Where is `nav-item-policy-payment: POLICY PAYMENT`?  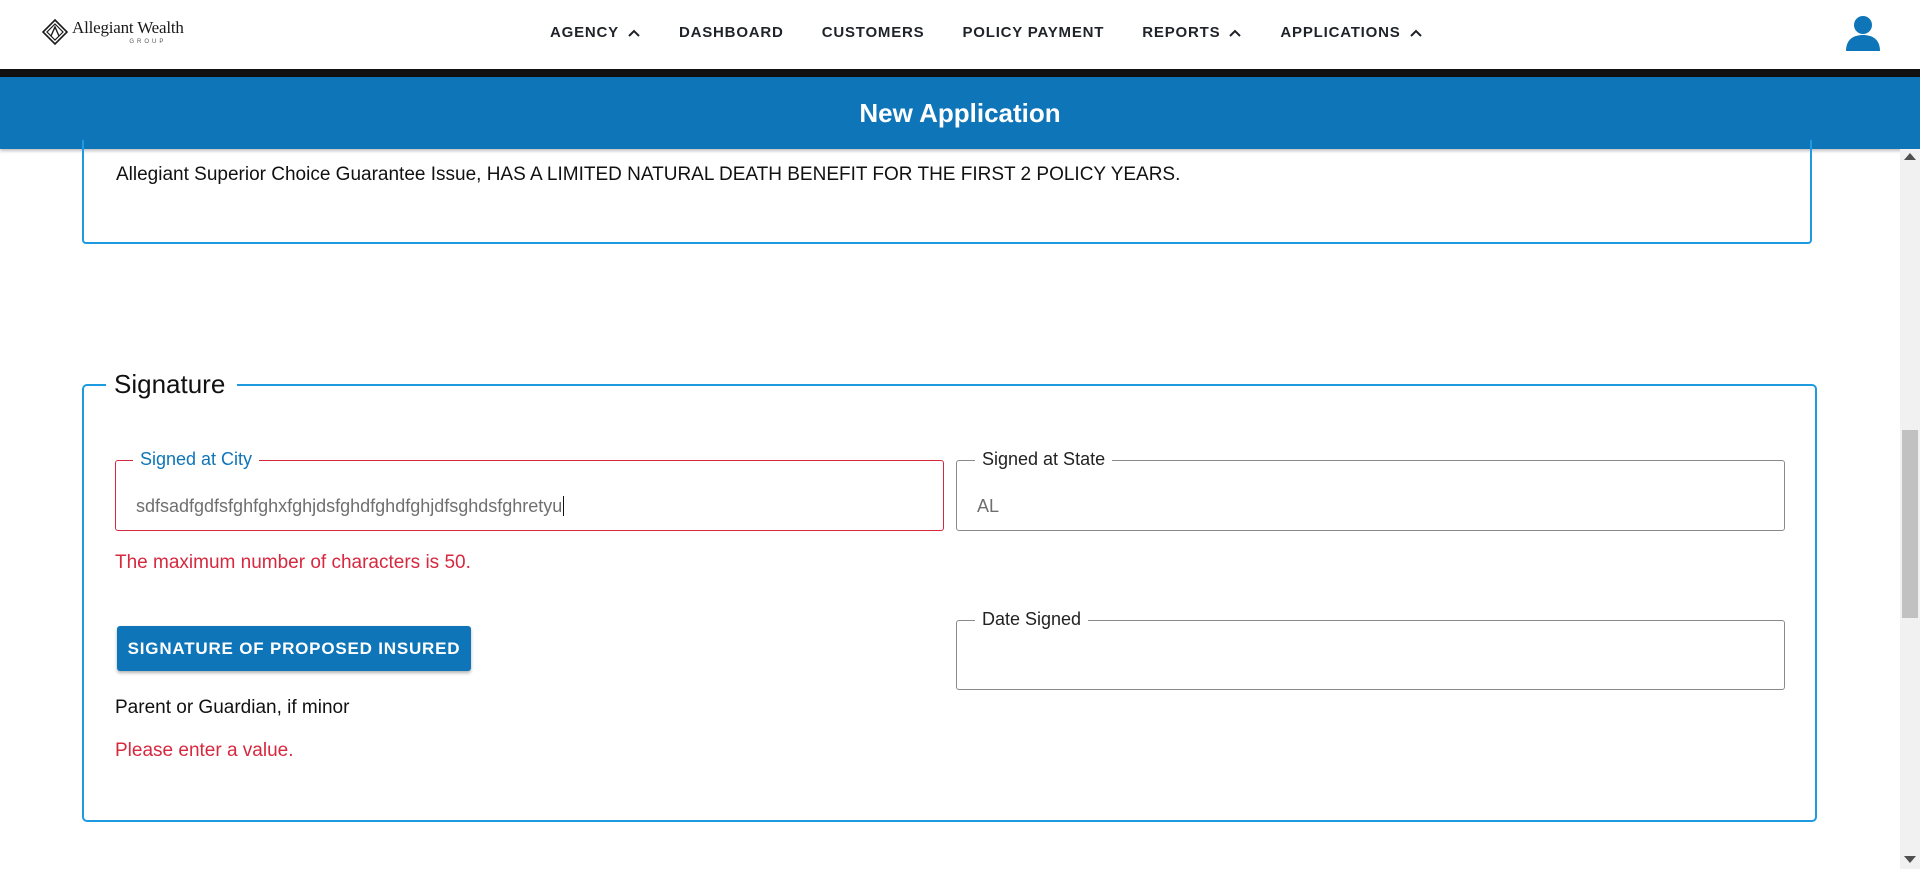 nav-item-policy-payment: POLICY PAYMENT is located at coordinates (1033, 32).